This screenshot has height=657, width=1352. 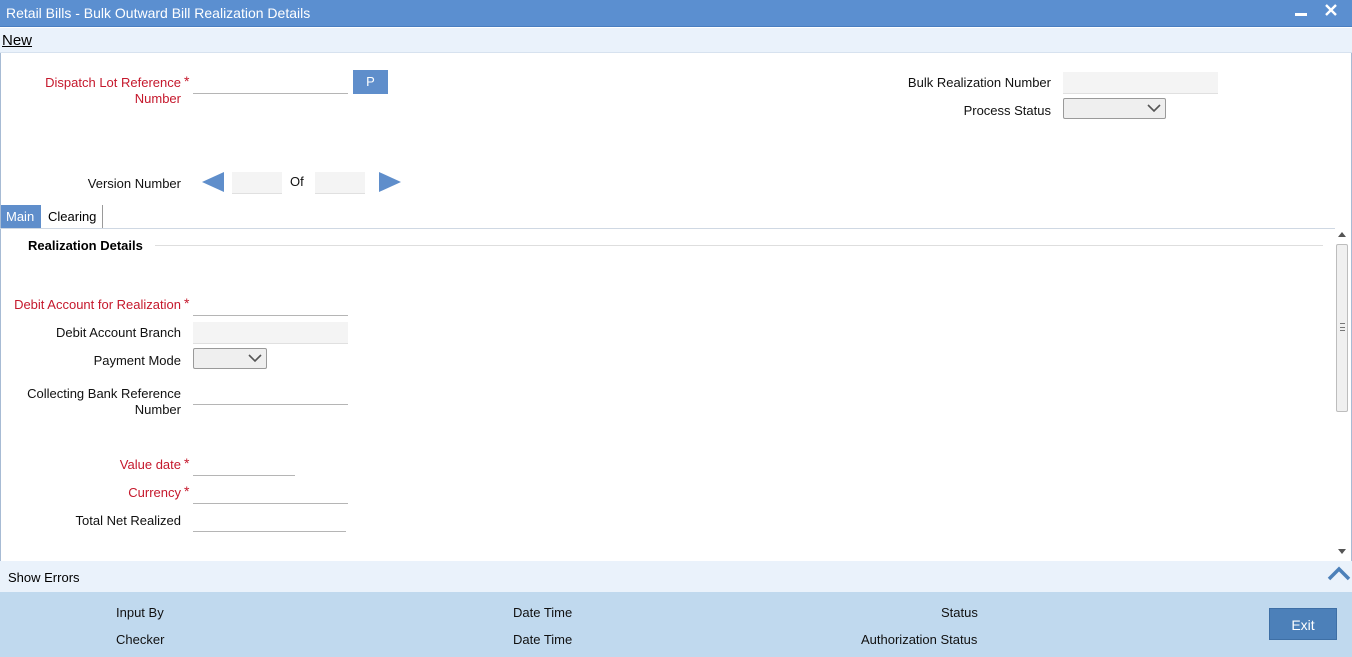 What do you see at coordinates (390, 182) in the screenshot?
I see `next-version-icon` at bounding box center [390, 182].